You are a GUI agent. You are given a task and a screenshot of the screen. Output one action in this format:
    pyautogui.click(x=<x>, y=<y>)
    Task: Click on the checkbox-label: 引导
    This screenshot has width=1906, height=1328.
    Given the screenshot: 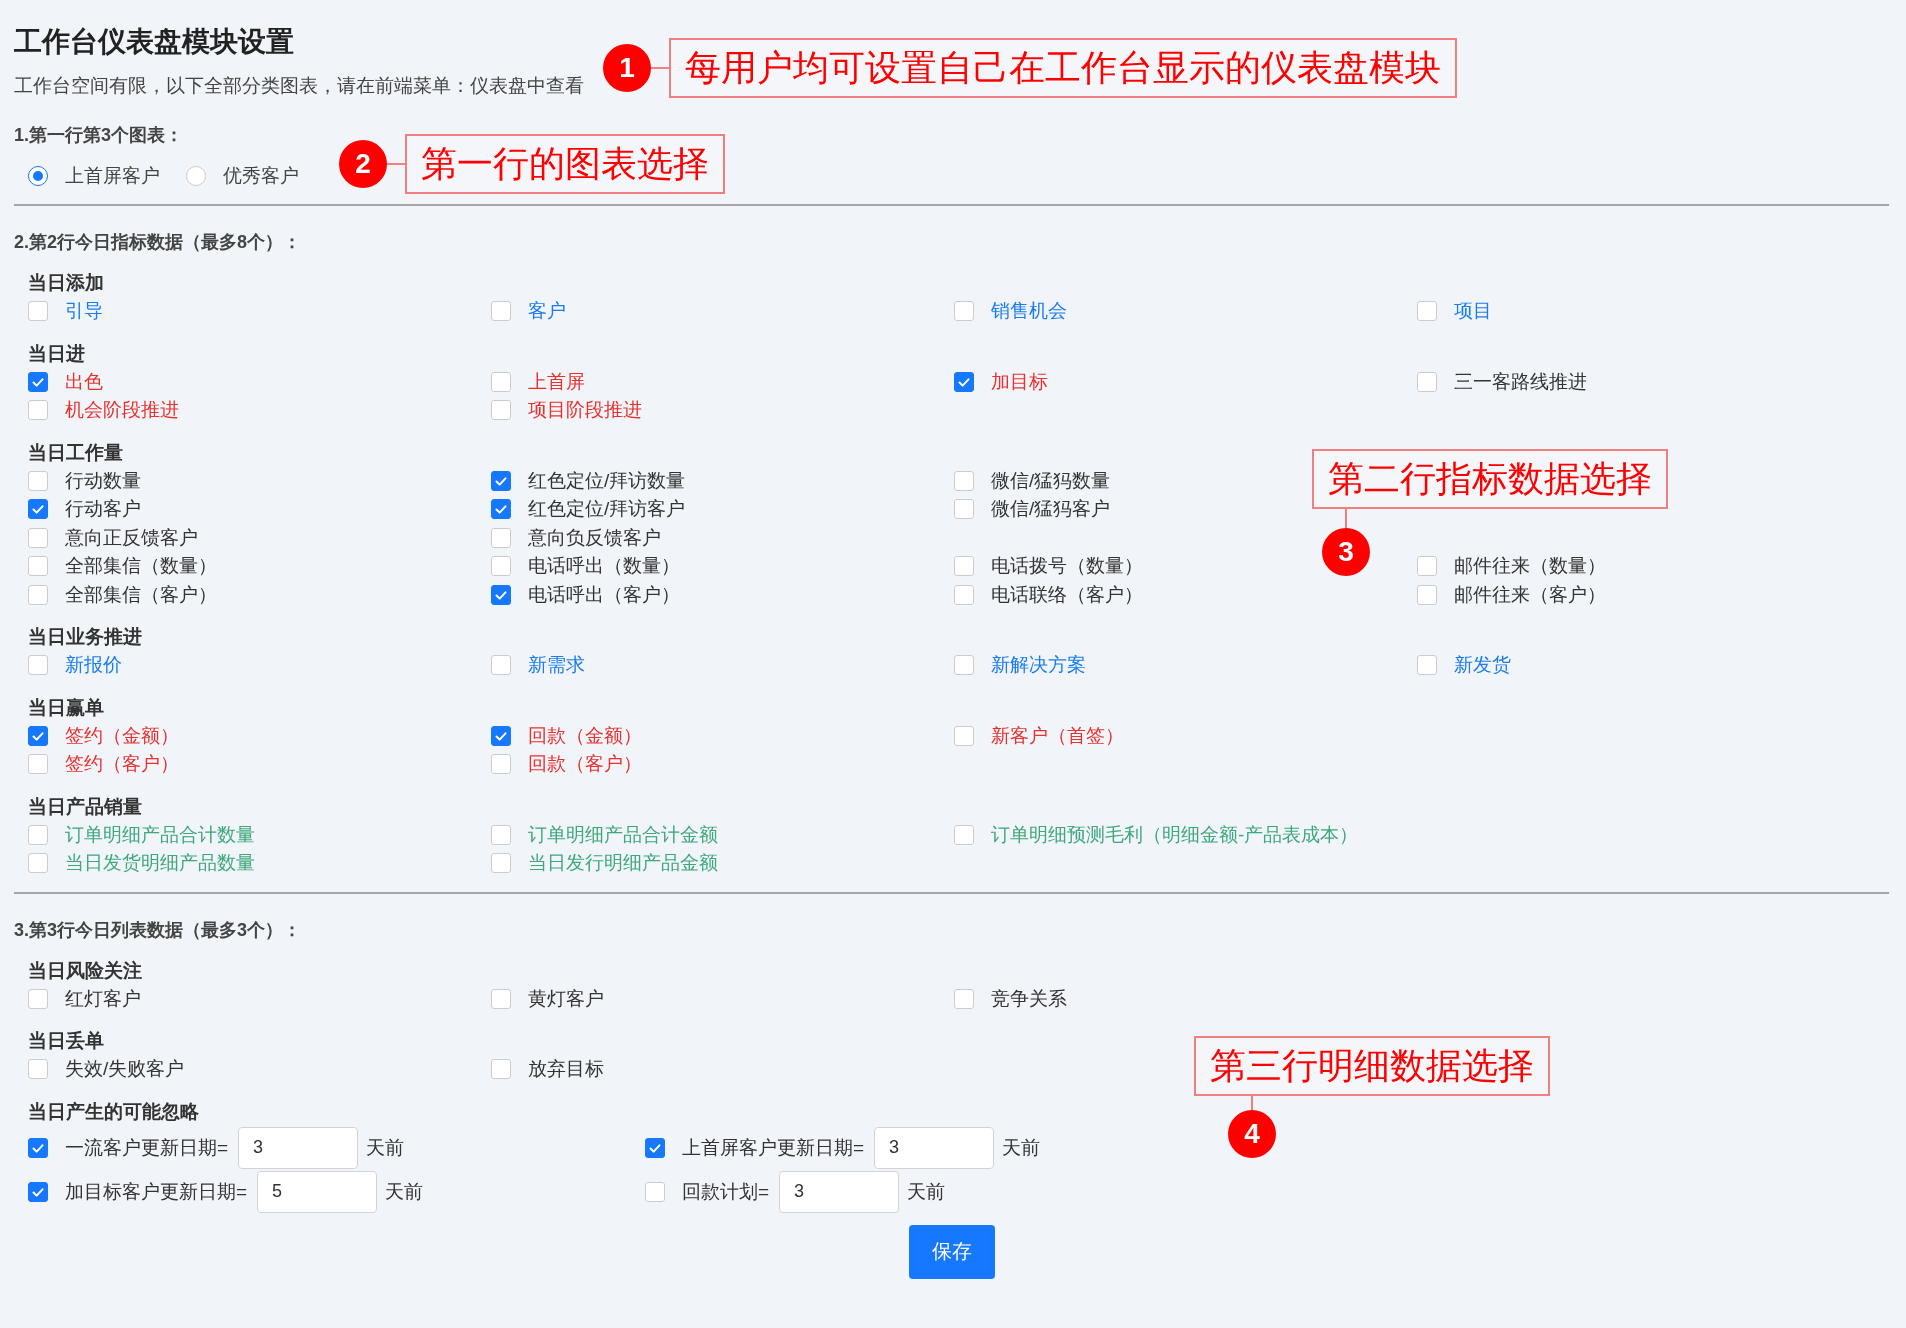 What is the action you would take?
    pyautogui.click(x=84, y=311)
    